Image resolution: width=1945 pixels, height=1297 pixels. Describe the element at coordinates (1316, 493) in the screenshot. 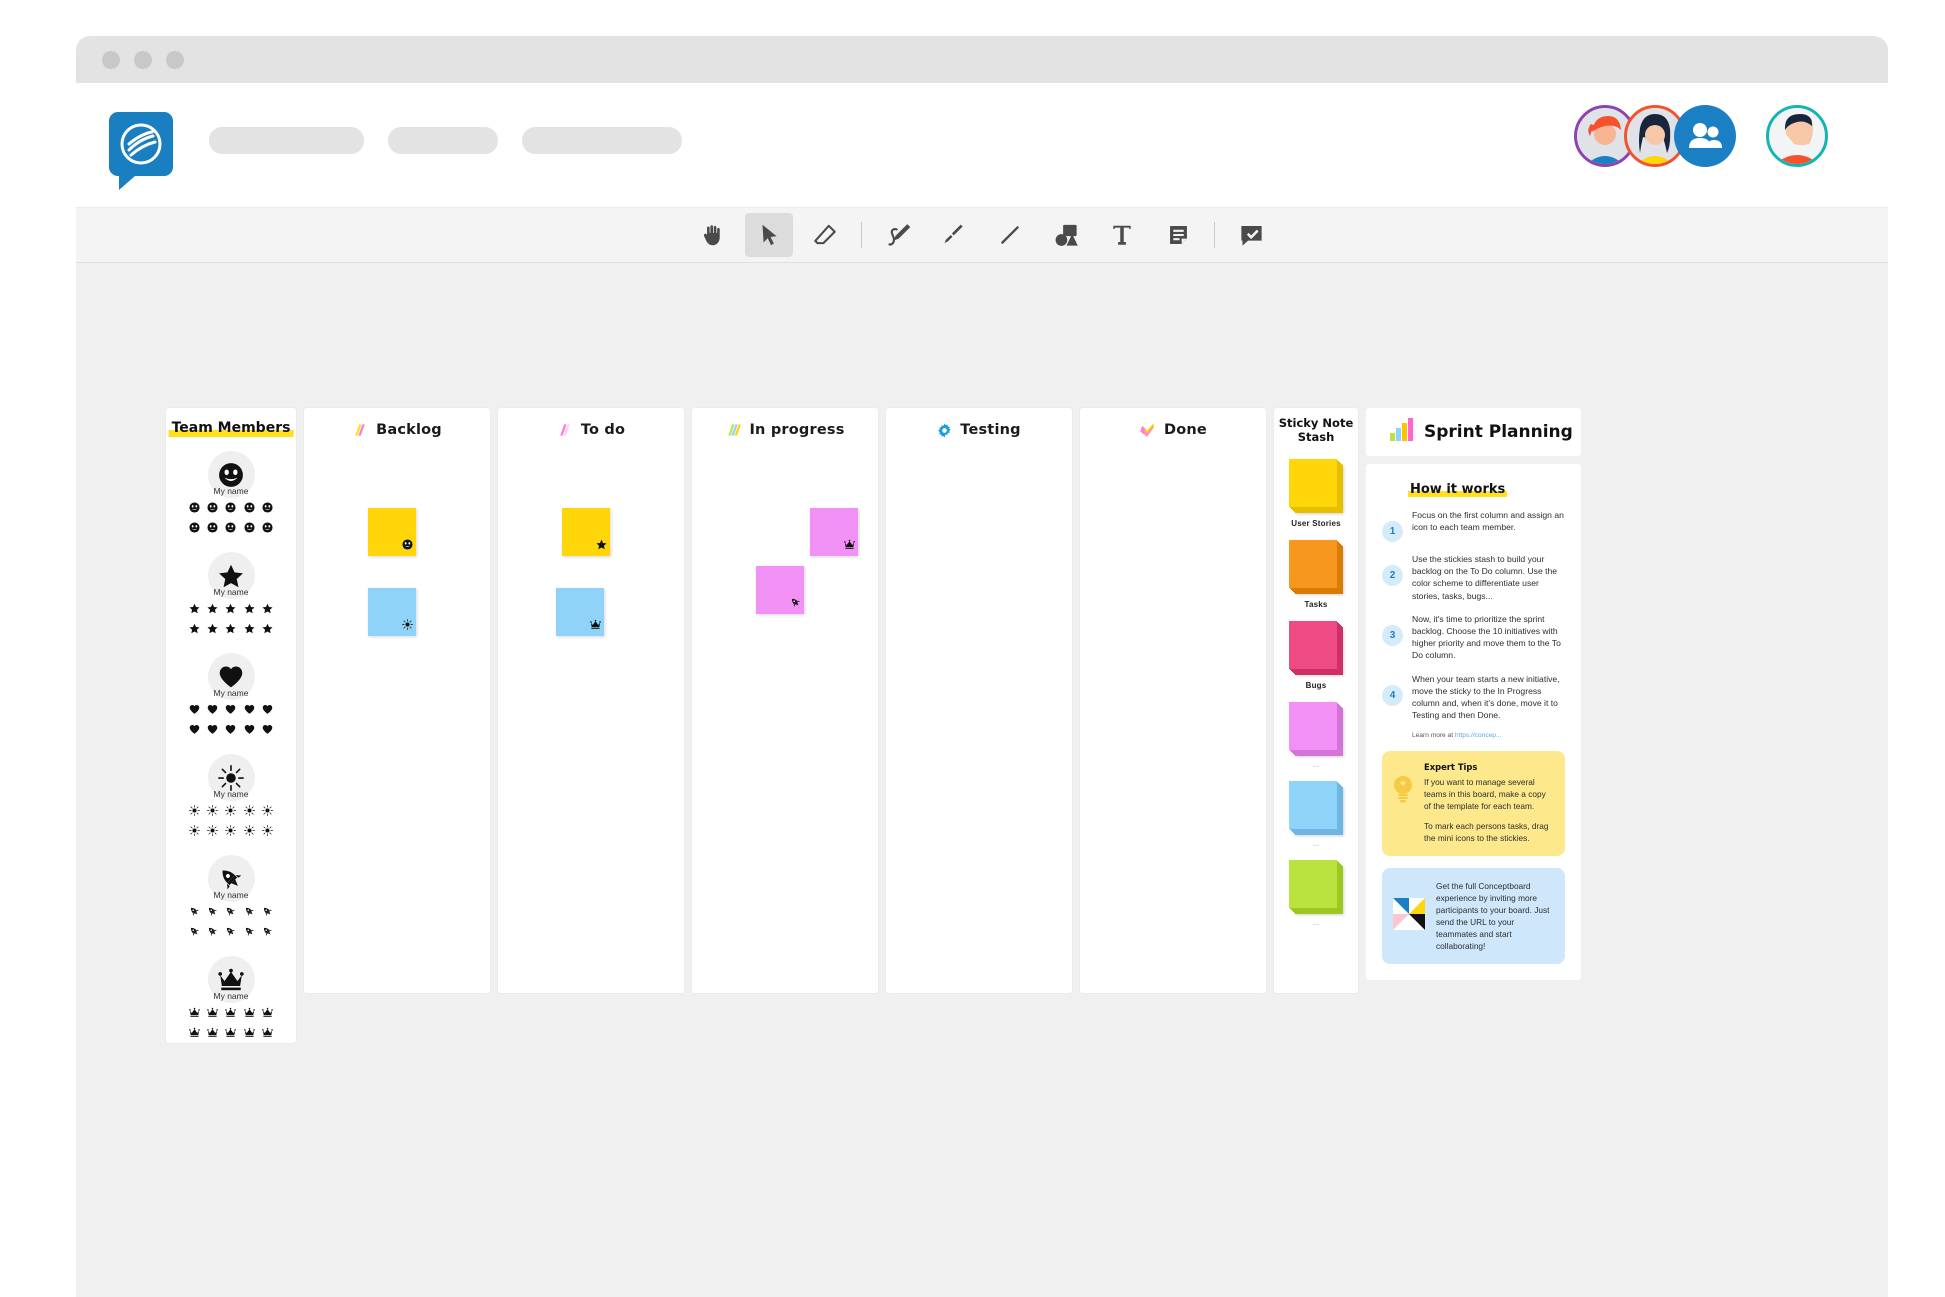

I see `stash-stack: User Stories` at that location.